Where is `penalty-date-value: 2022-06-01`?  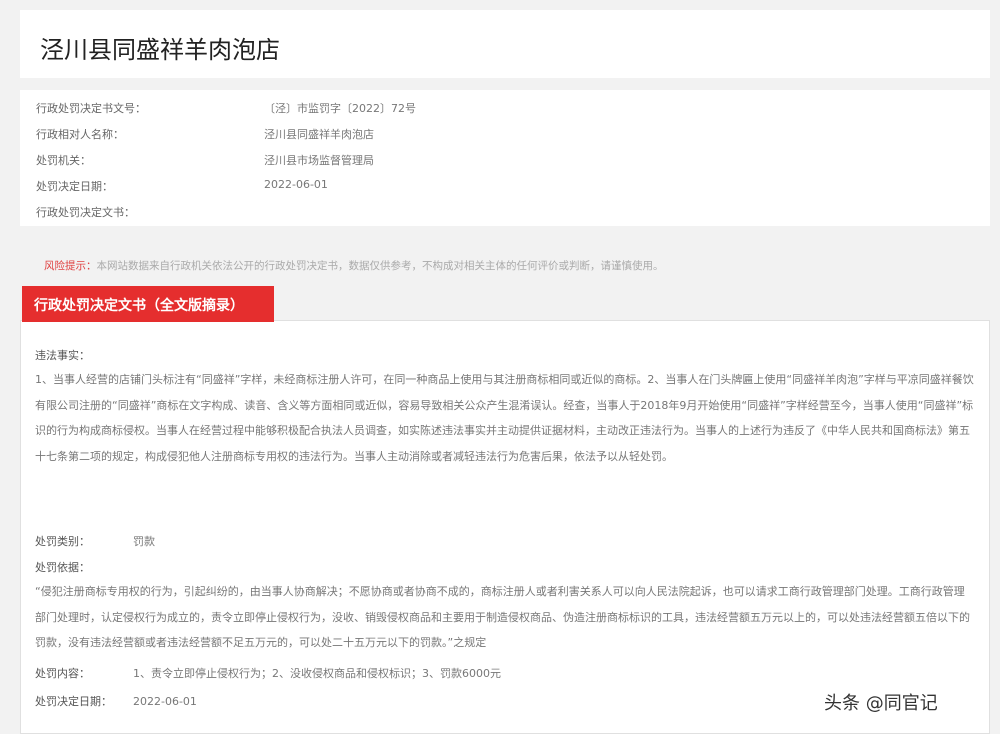
penalty-date-value: 2022-06-01 is located at coordinates (165, 701).